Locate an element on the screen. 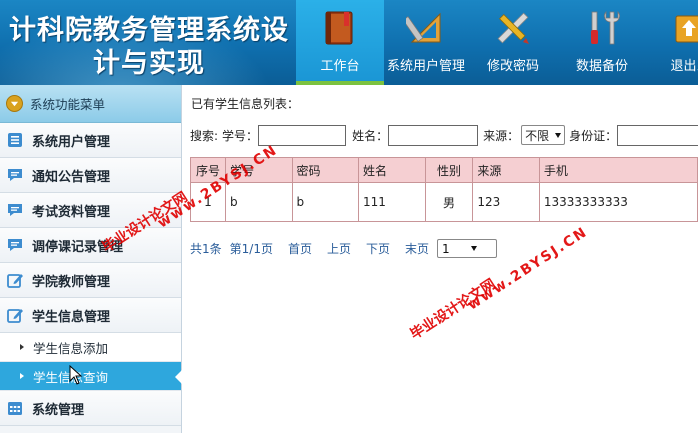 Image resolution: width=698 pixels, height=433 pixels. page-select: 1 is located at coordinates (467, 248).